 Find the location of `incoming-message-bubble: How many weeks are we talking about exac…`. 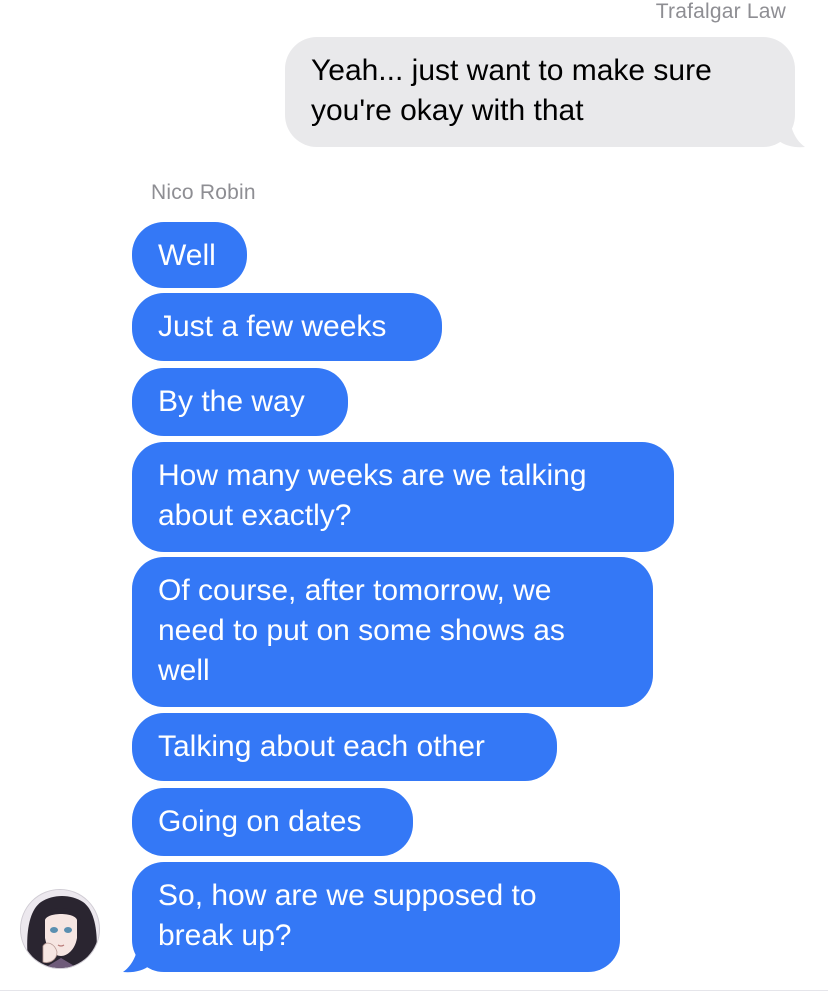

incoming-message-bubble: How many weeks are we talking about exac… is located at coordinates (403, 497).